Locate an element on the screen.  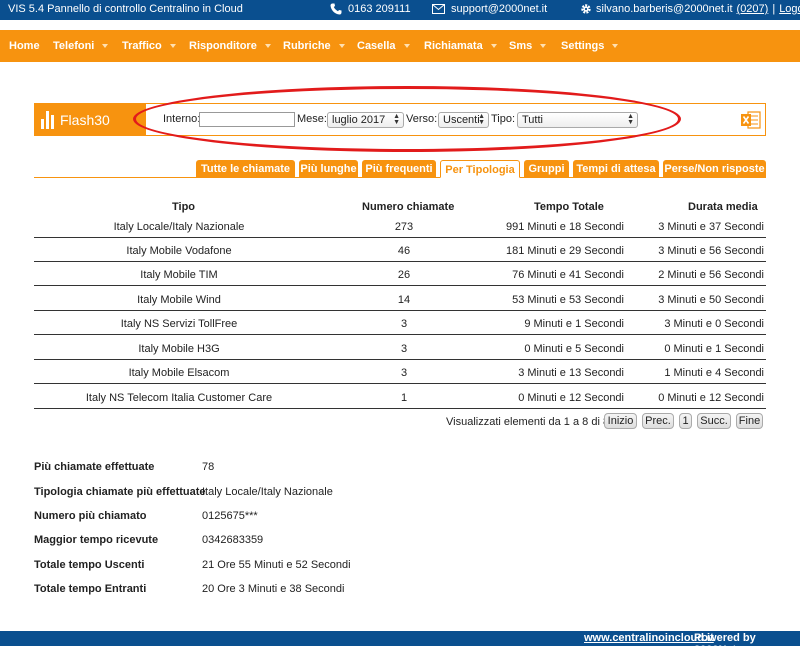
menu-label: Settings is located at coordinates (583, 46).